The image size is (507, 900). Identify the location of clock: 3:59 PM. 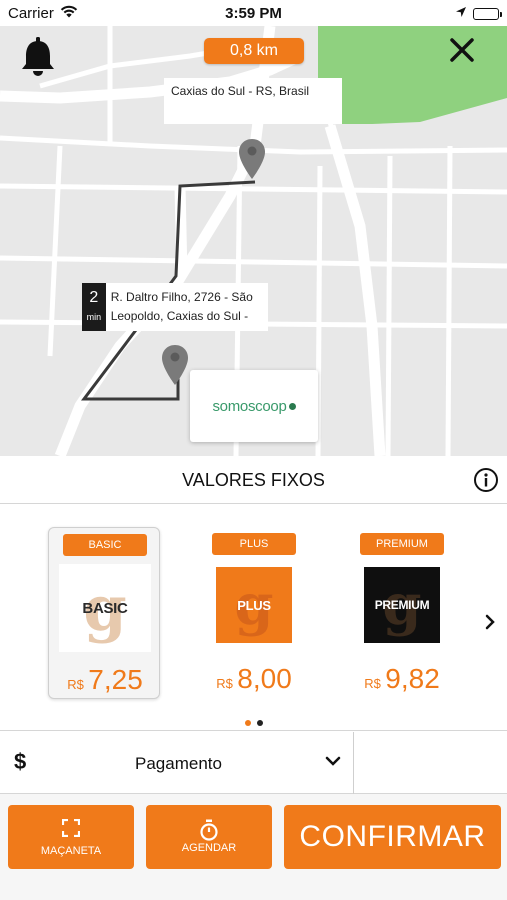
(253, 13).